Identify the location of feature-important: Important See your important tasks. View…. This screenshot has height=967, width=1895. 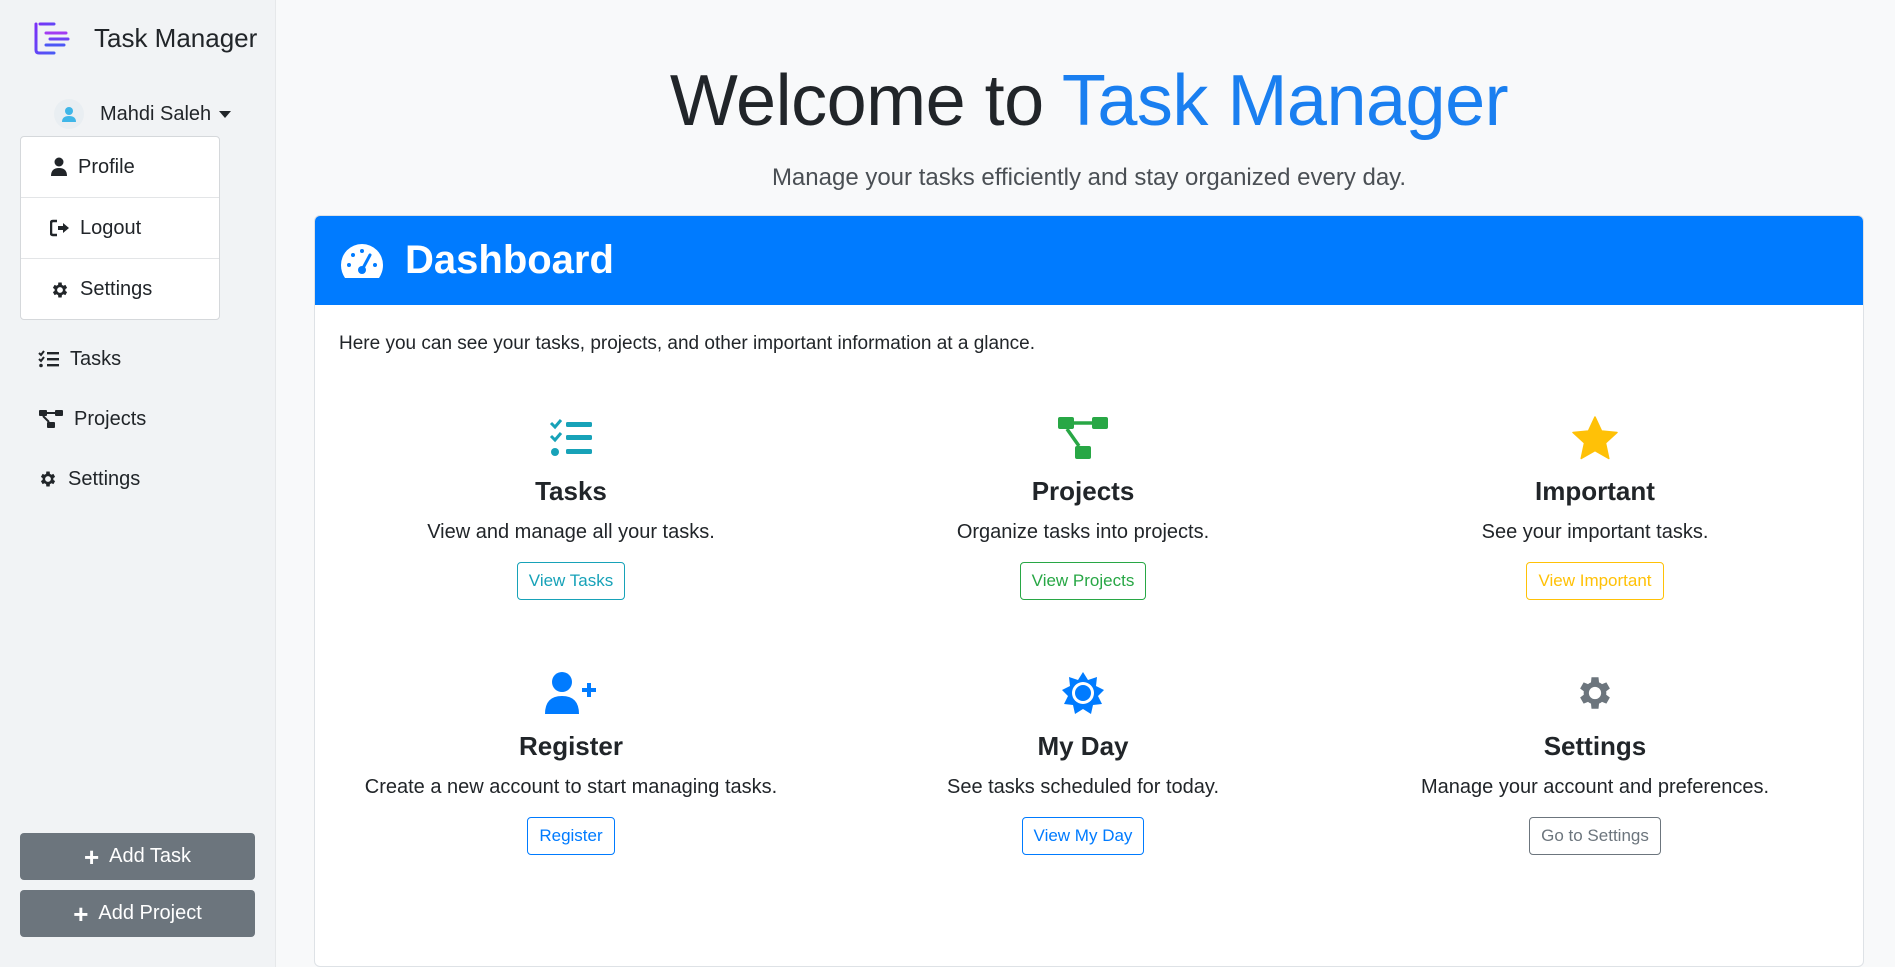
(1595, 506).